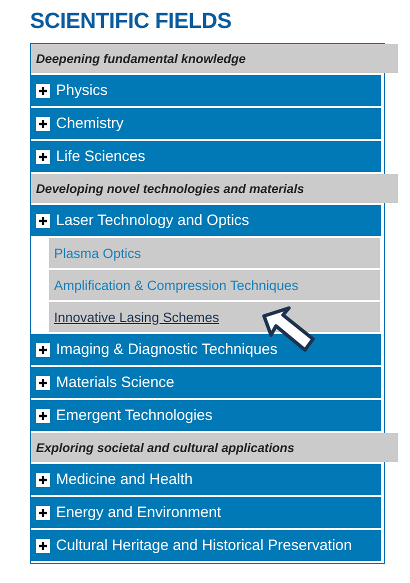 The width and height of the screenshot is (410, 583). I want to click on field-item: Laser Technology and Optics, so click(206, 220).